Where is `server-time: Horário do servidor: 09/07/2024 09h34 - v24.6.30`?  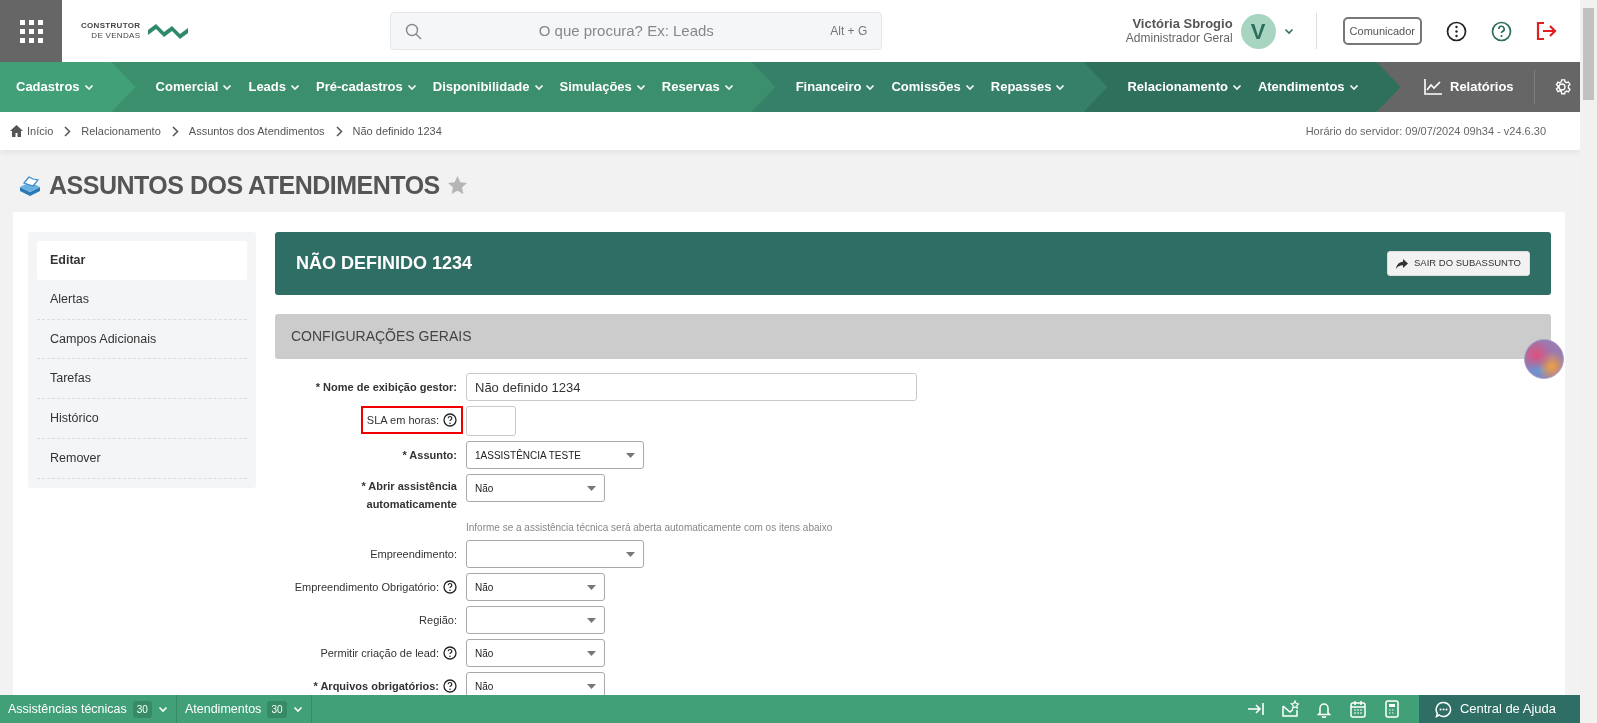 server-time: Horário do servidor: 09/07/2024 09h34 - v24.6.30 is located at coordinates (1425, 131).